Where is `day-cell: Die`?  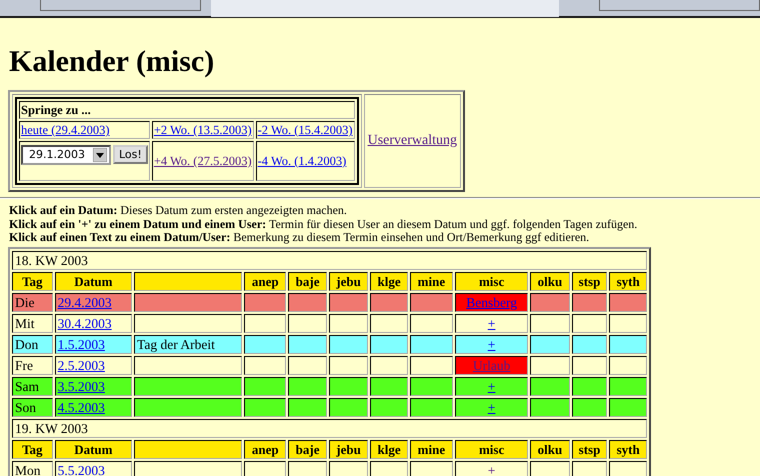
day-cell: Die is located at coordinates (32, 302).